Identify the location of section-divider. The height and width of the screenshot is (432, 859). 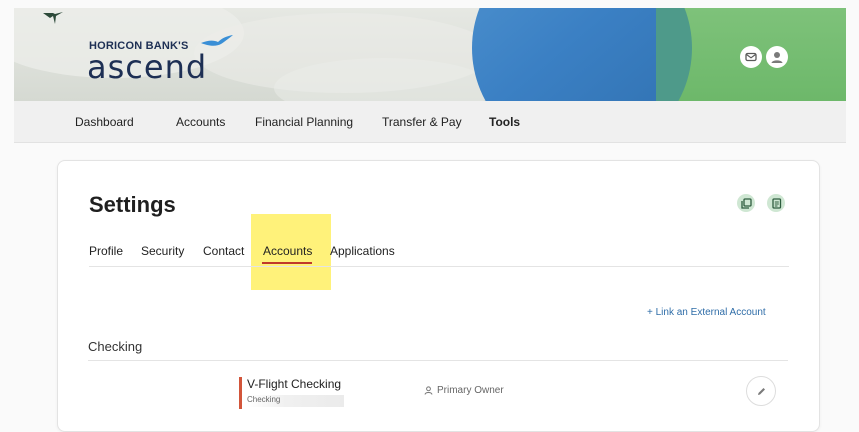
(438, 360).